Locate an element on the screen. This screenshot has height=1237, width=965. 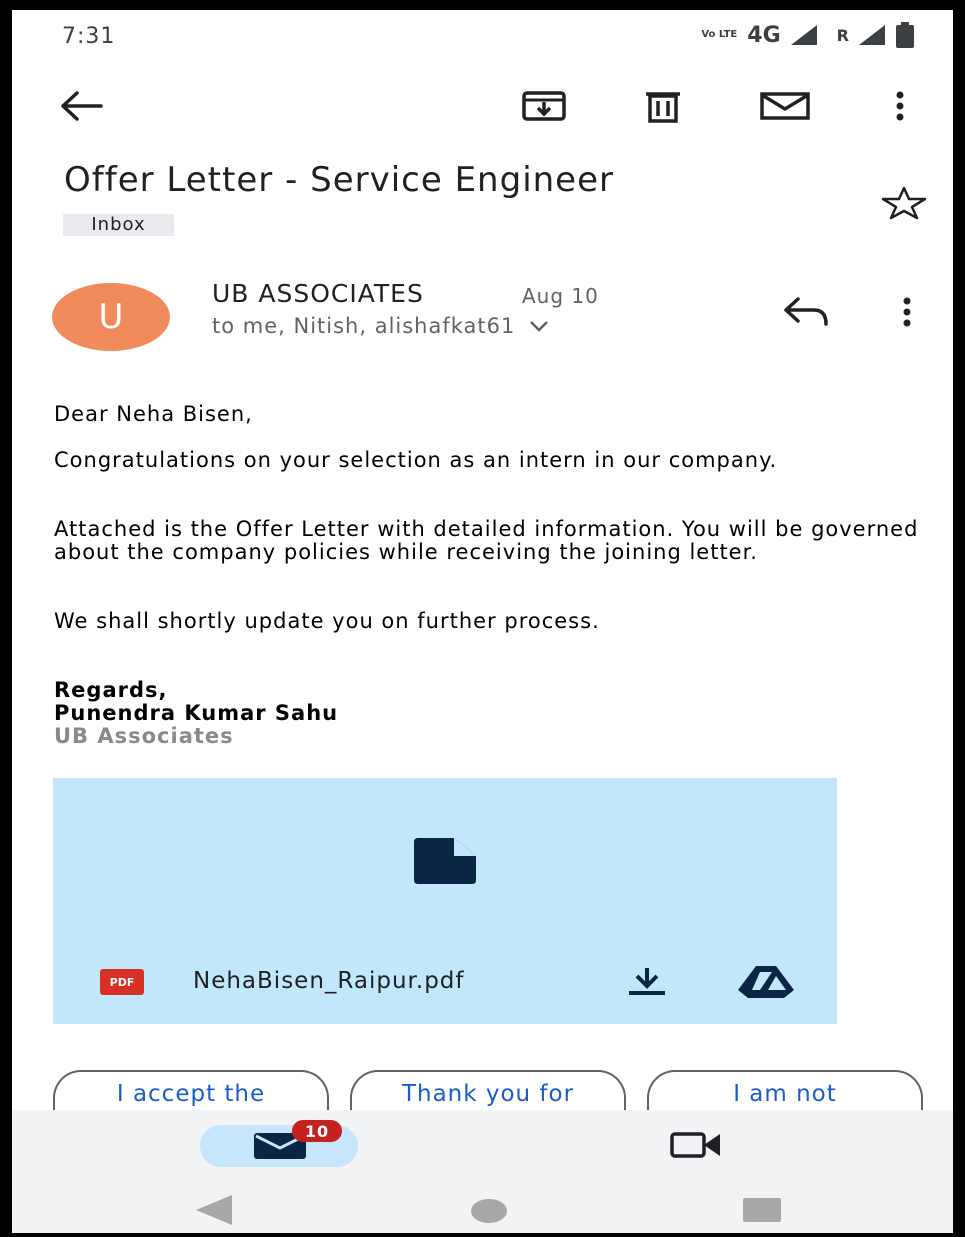
more-options-button is located at coordinates (900, 106).